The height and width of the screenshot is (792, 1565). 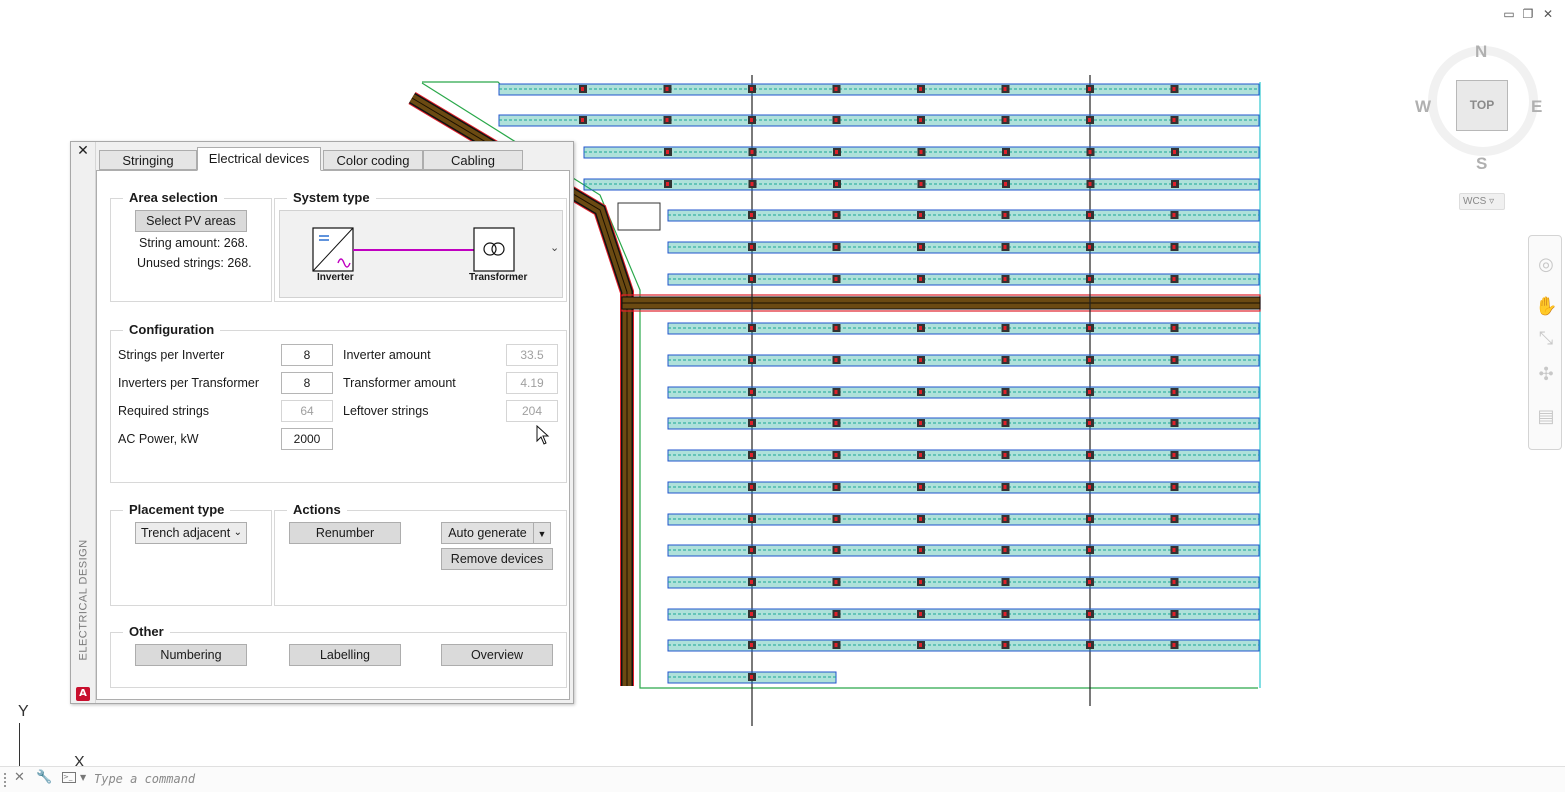 I want to click on actions-title: Actions, so click(x=317, y=509).